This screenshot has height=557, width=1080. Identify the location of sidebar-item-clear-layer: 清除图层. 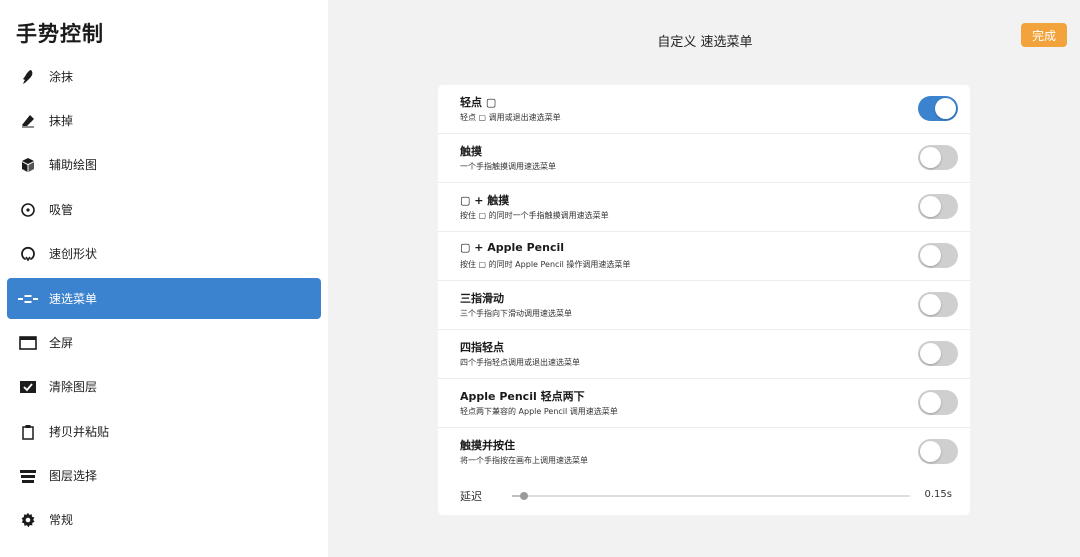
(164, 386).